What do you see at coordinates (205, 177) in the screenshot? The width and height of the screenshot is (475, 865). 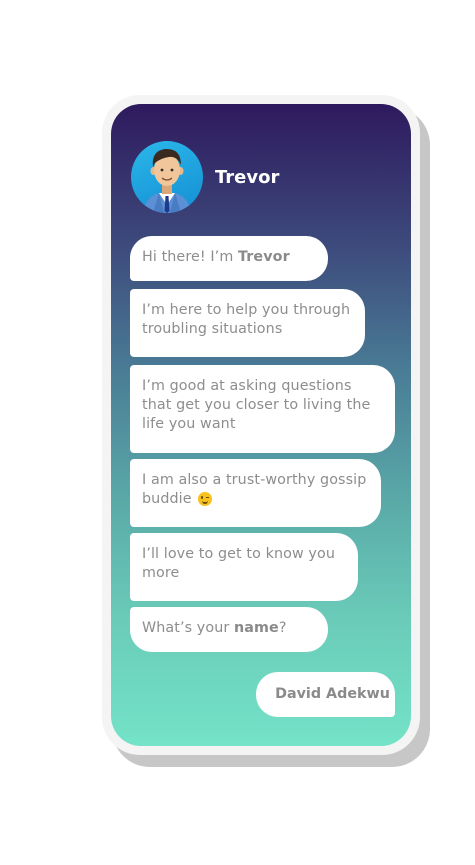 I see `chat-header: Trevor` at bounding box center [205, 177].